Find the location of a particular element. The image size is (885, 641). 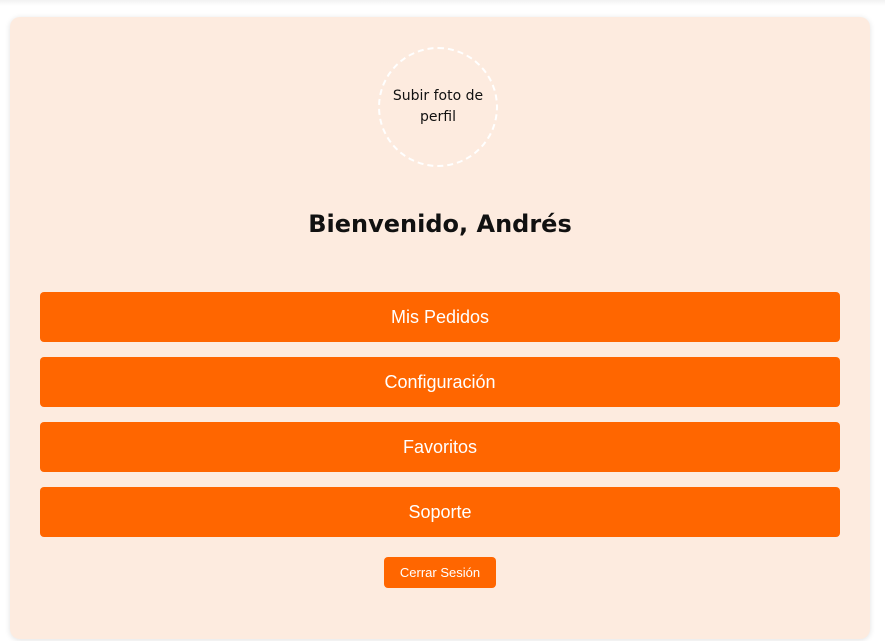

welcome-heading: Bienvenido, Andrés is located at coordinates (440, 224).